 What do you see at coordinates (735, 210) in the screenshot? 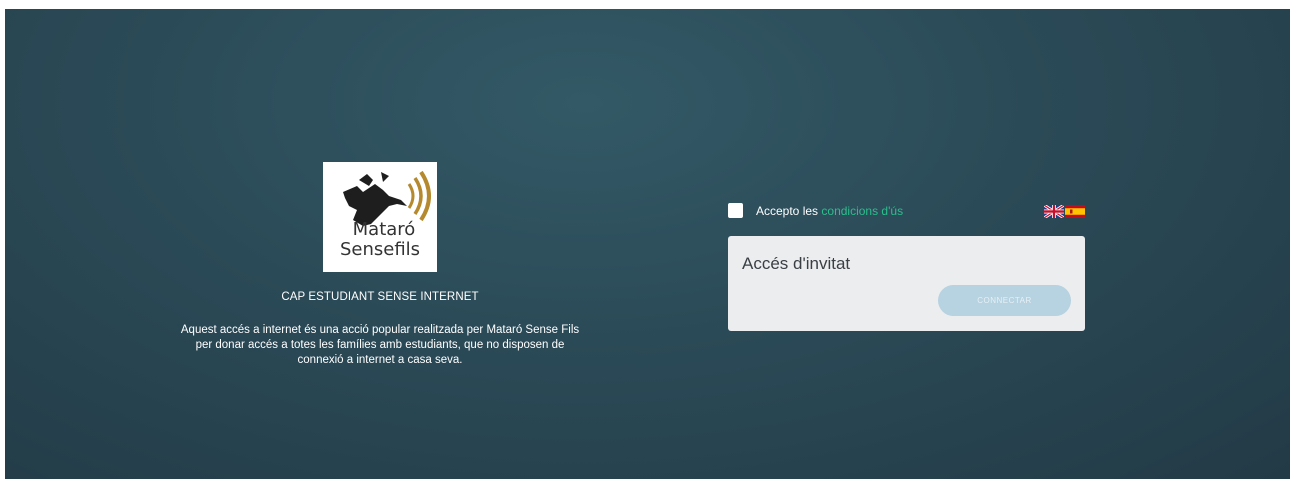
I see `terms-checkbox` at bounding box center [735, 210].